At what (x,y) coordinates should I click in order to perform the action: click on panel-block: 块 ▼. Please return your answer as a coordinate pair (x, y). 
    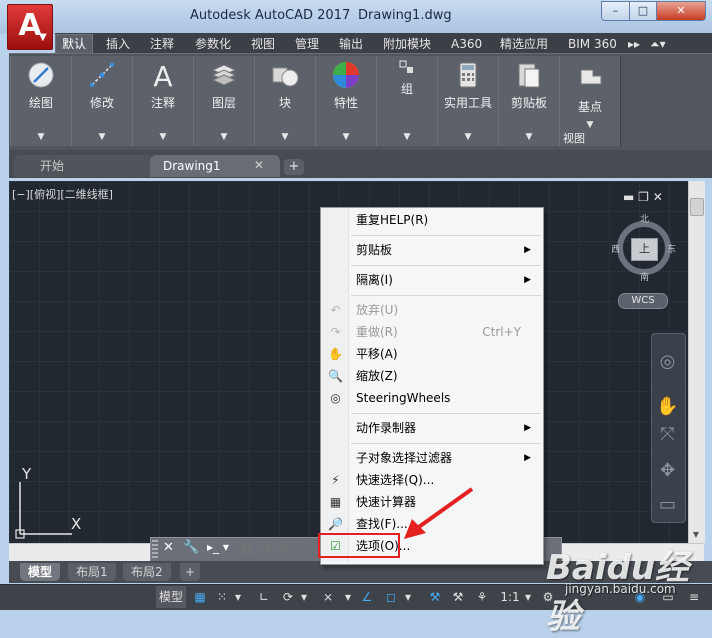
    Looking at the image, I should click on (285, 101).